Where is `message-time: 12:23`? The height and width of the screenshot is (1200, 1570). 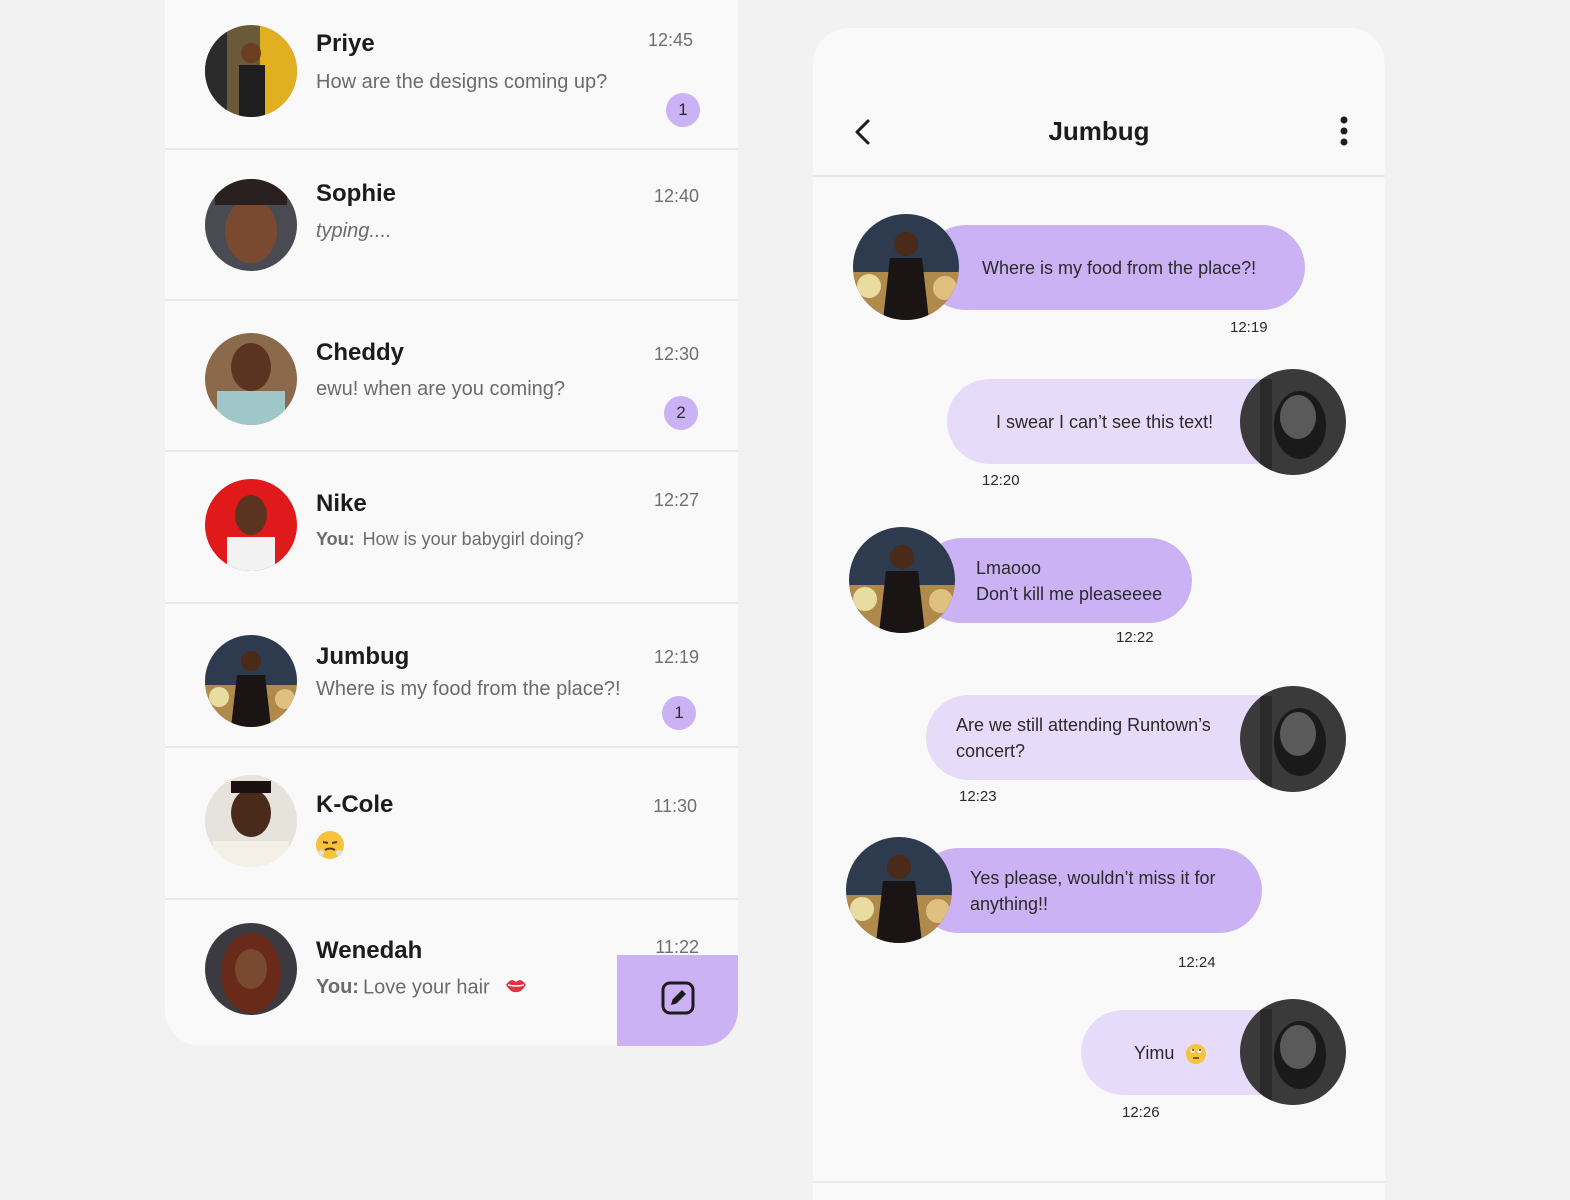 message-time: 12:23 is located at coordinates (978, 796).